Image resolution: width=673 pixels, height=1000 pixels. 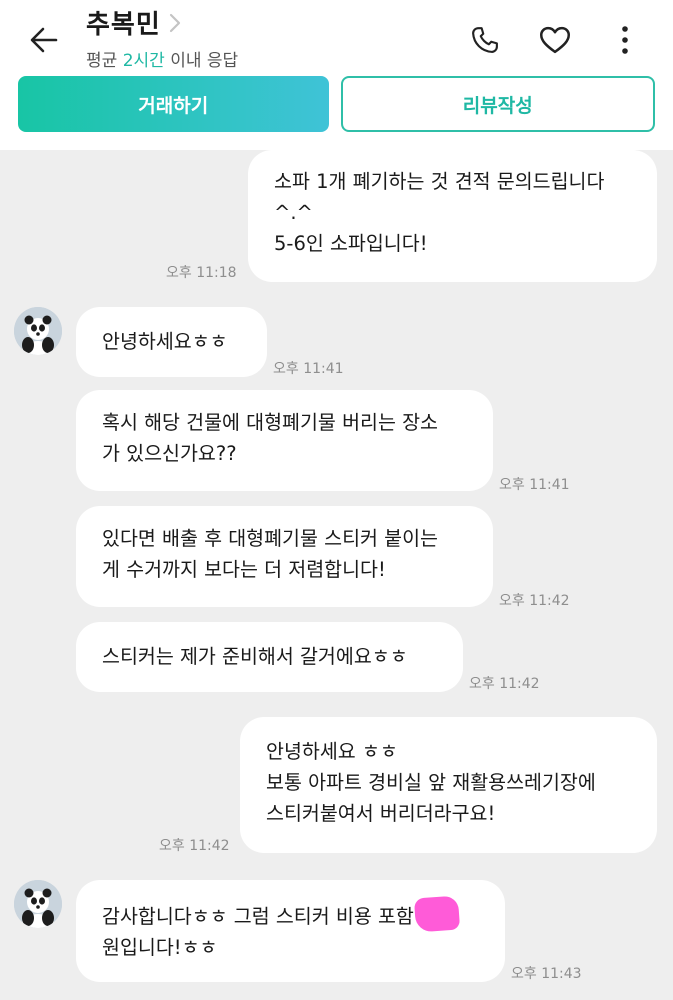 I want to click on message-bubble-received: 혹시 해당 건물에 대형폐기물 버리는 장소 가 있으신가요??, so click(x=284, y=440).